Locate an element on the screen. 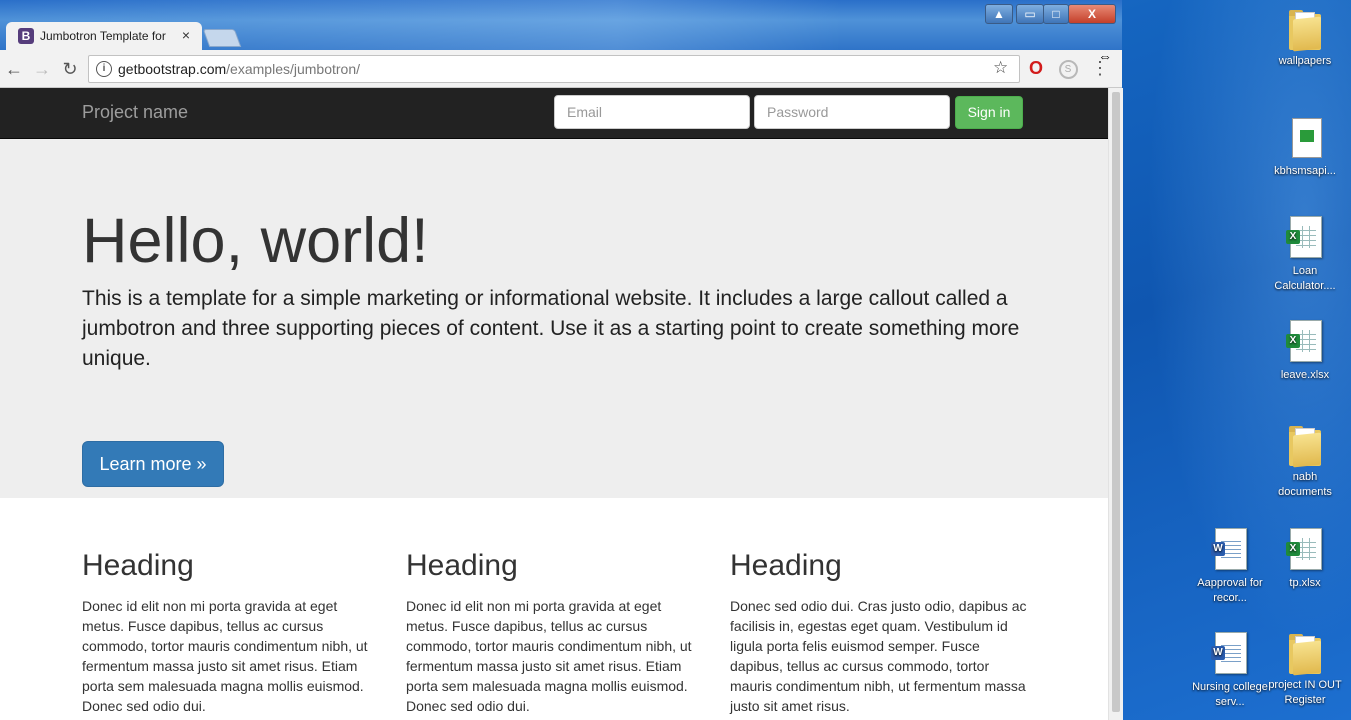  email-field: Email is located at coordinates (652, 112).